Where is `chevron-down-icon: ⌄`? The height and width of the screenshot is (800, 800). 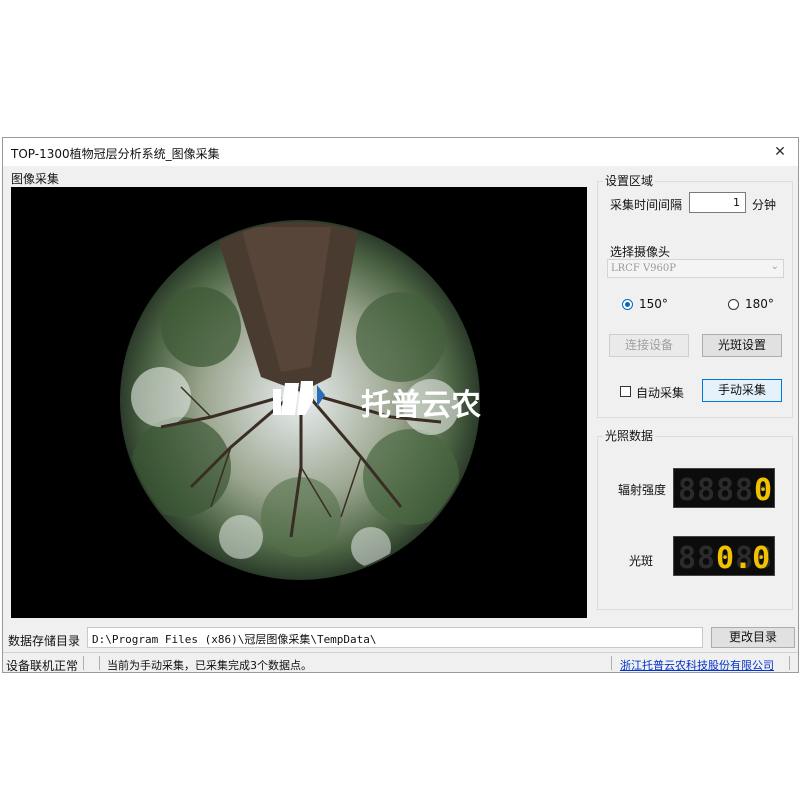
chevron-down-icon: ⌄ is located at coordinates (774, 266).